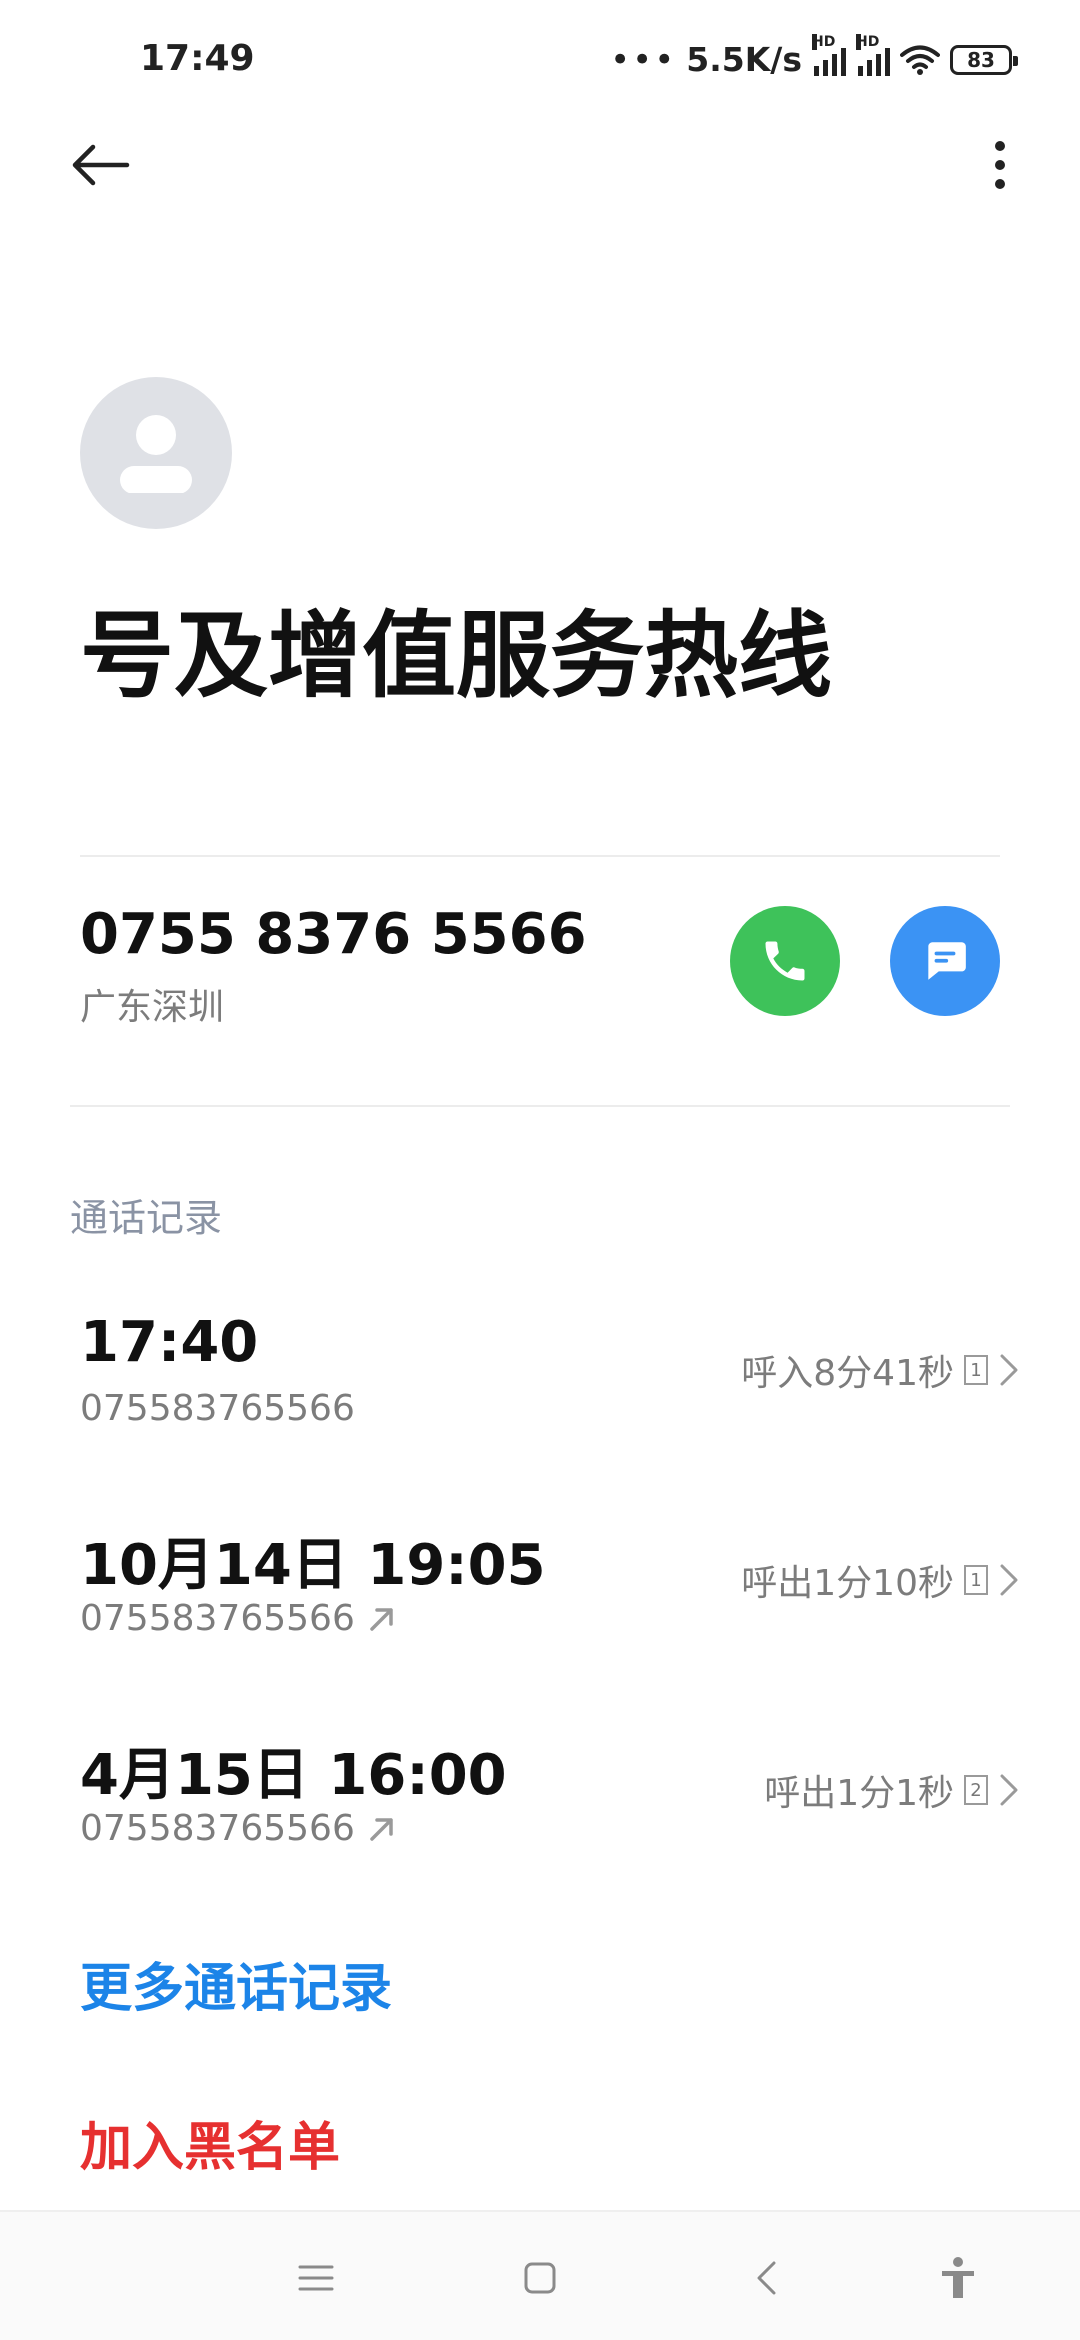 This screenshot has height=2340, width=1080. What do you see at coordinates (210, 2142) in the screenshot?
I see `add-to-blacklist-button: 加入黑名单` at bounding box center [210, 2142].